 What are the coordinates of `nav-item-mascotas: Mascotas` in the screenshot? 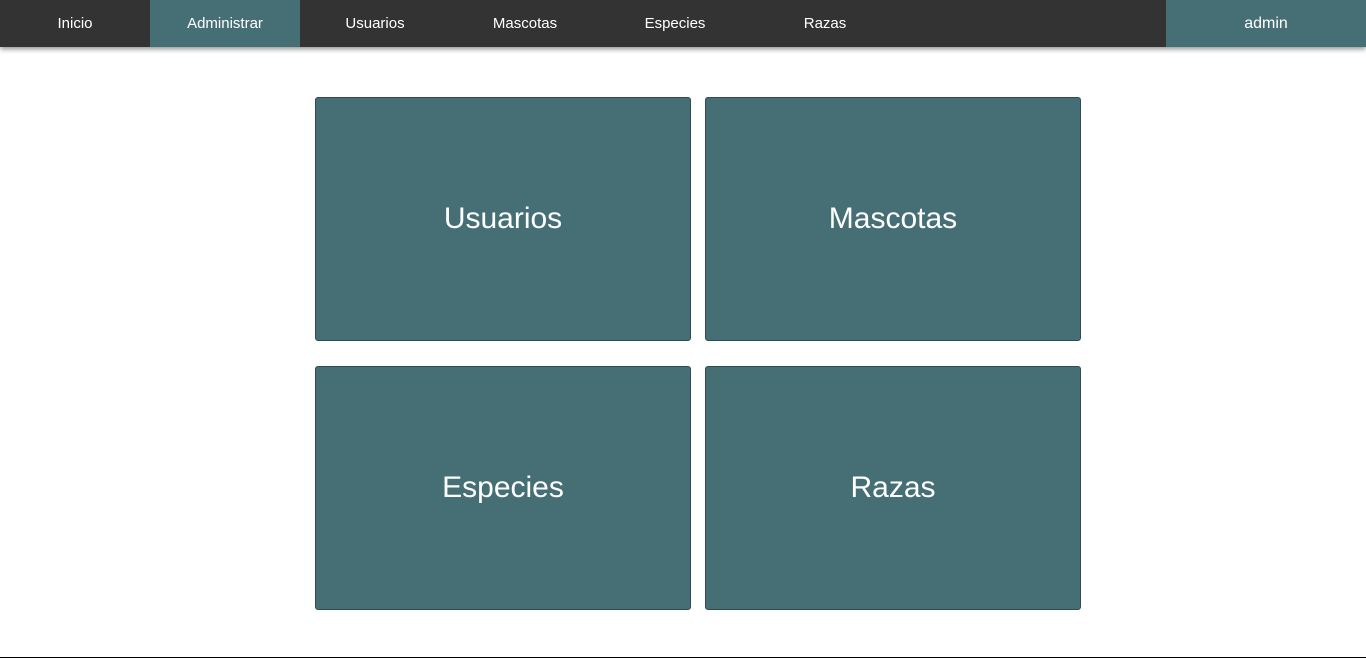 It's located at (525, 23).